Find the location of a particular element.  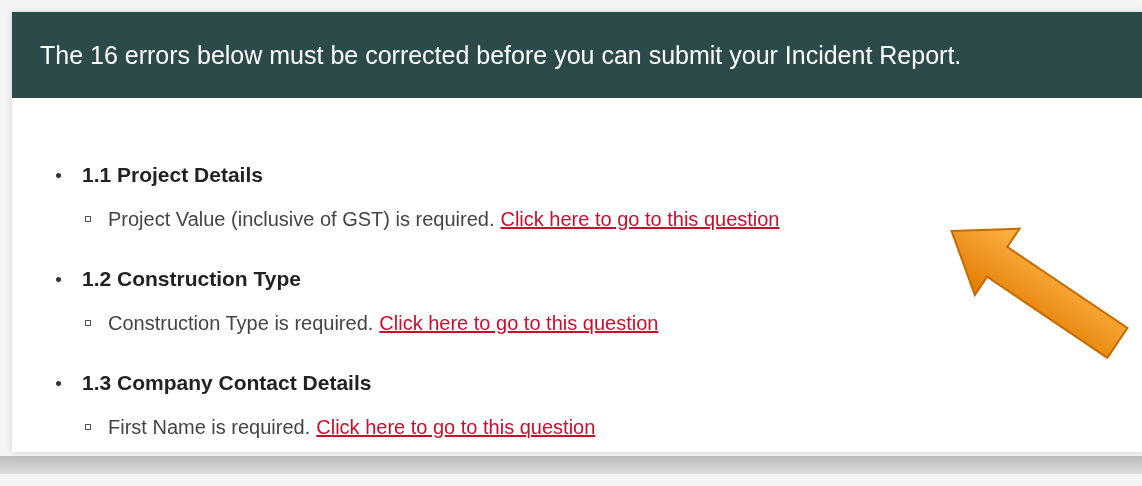

error-message: Construction Type is required. is located at coordinates (241, 323).